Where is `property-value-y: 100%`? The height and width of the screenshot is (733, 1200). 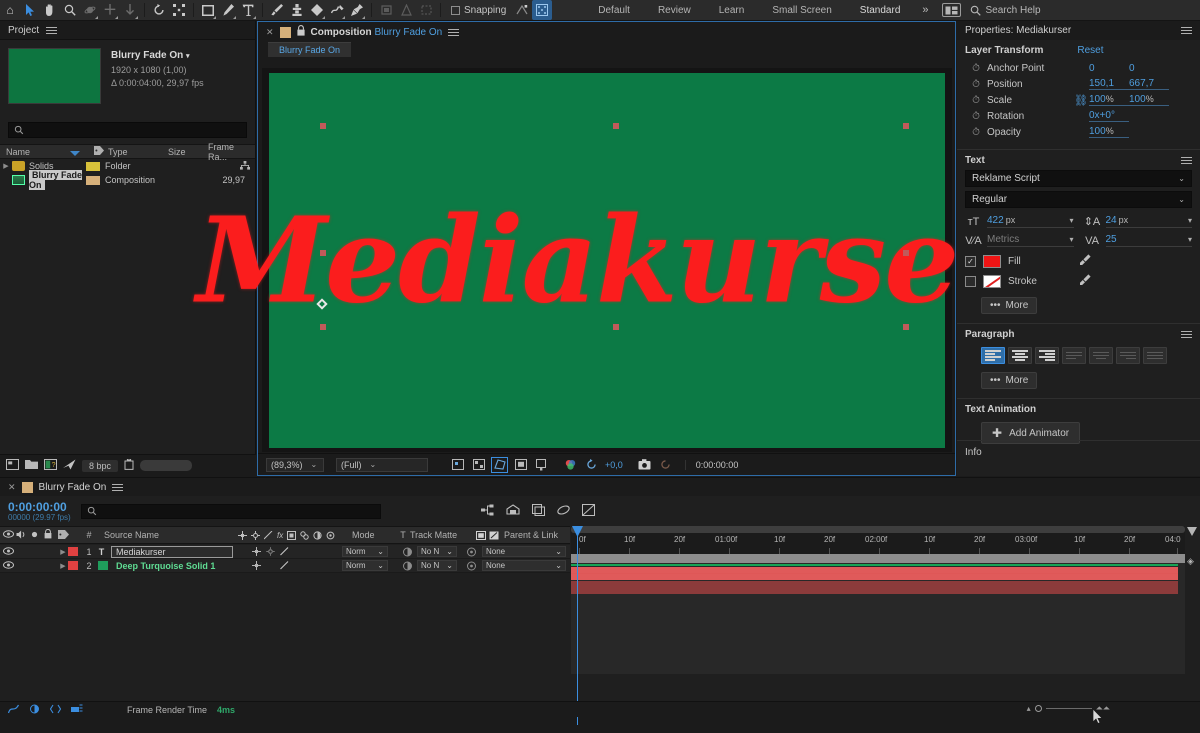
property-value-y: 100% is located at coordinates (1149, 100).